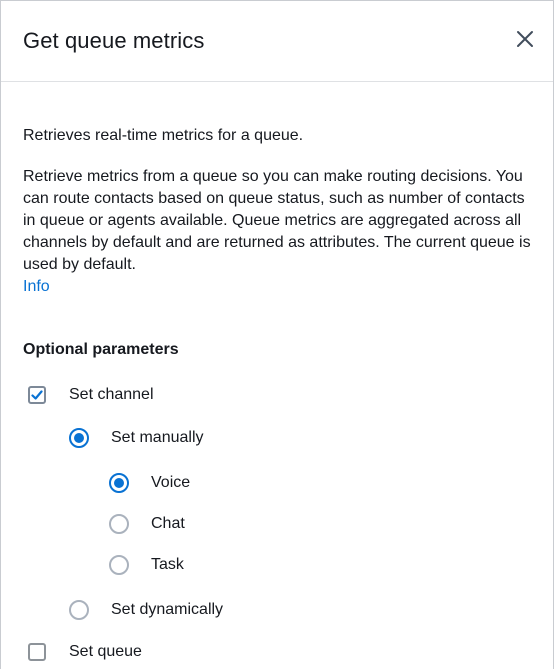 This screenshot has width=556, height=669. I want to click on panel-header: Get queue metrics, so click(277, 41).